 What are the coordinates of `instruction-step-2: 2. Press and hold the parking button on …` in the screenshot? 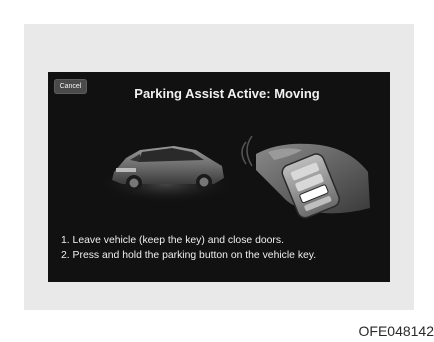 It's located at (189, 255).